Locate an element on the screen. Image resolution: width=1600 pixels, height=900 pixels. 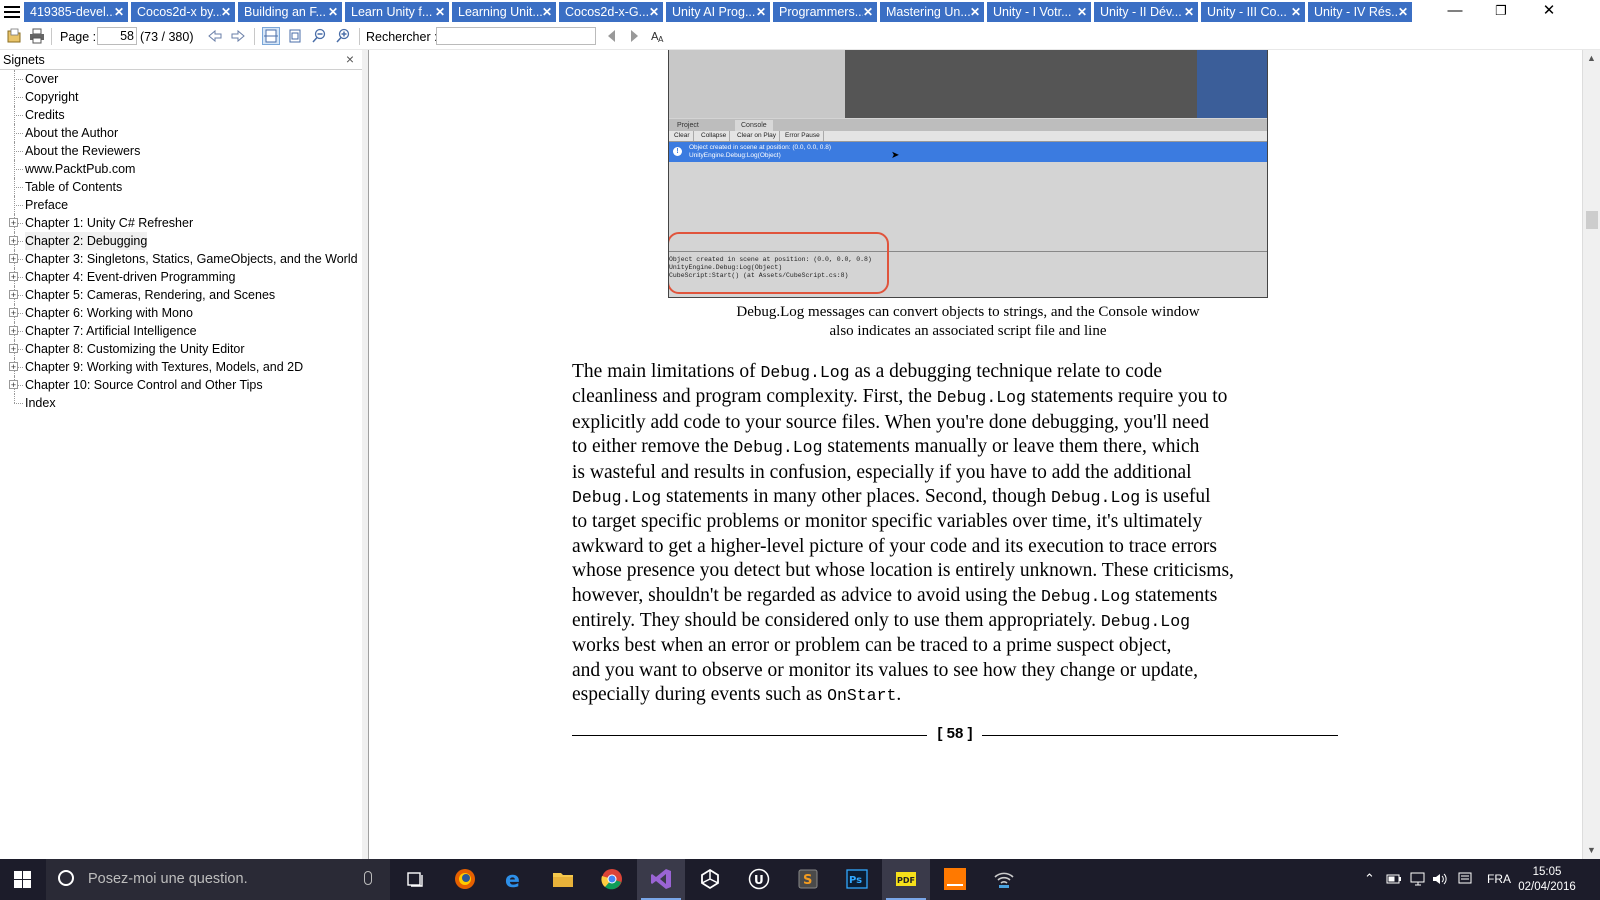
visual-studio-taskbar-button is located at coordinates (661, 879).